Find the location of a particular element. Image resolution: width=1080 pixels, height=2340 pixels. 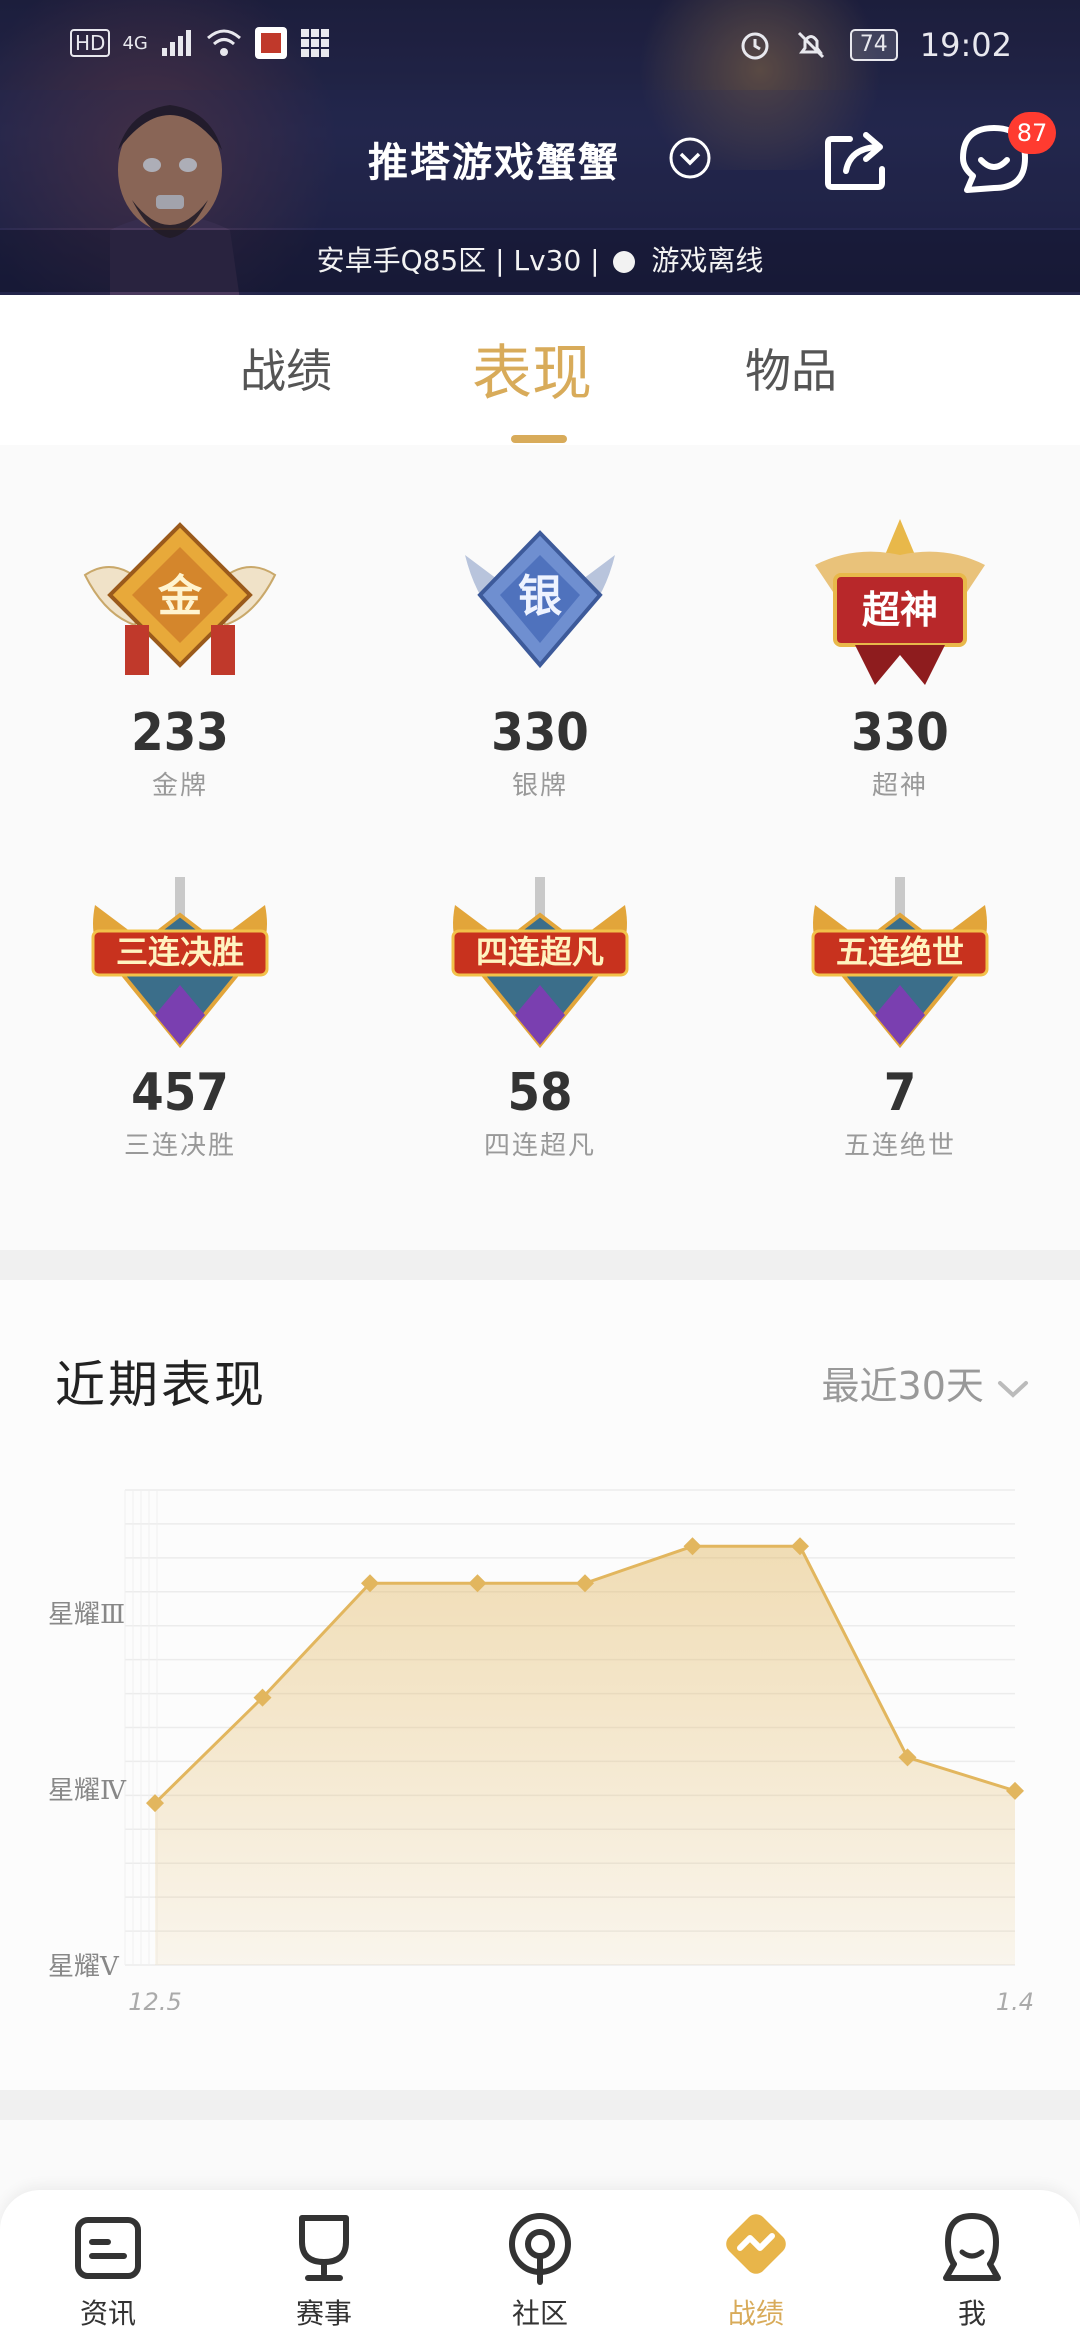

tab-performance: 表现 is located at coordinates (532, 368).